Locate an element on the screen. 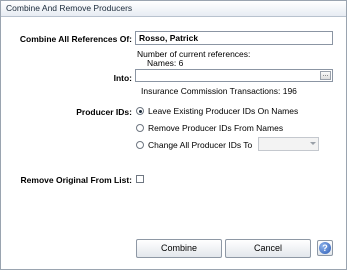 Image resolution: width=347 pixels, height=270 pixels. into-label: Into: is located at coordinates (122, 78).